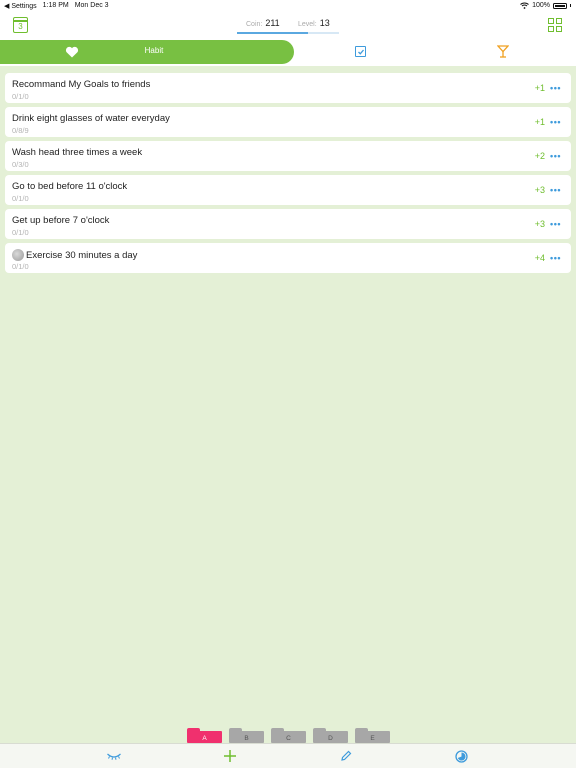  Describe the element at coordinates (254, 24) in the screenshot. I see `coin-label: Coin:` at that location.